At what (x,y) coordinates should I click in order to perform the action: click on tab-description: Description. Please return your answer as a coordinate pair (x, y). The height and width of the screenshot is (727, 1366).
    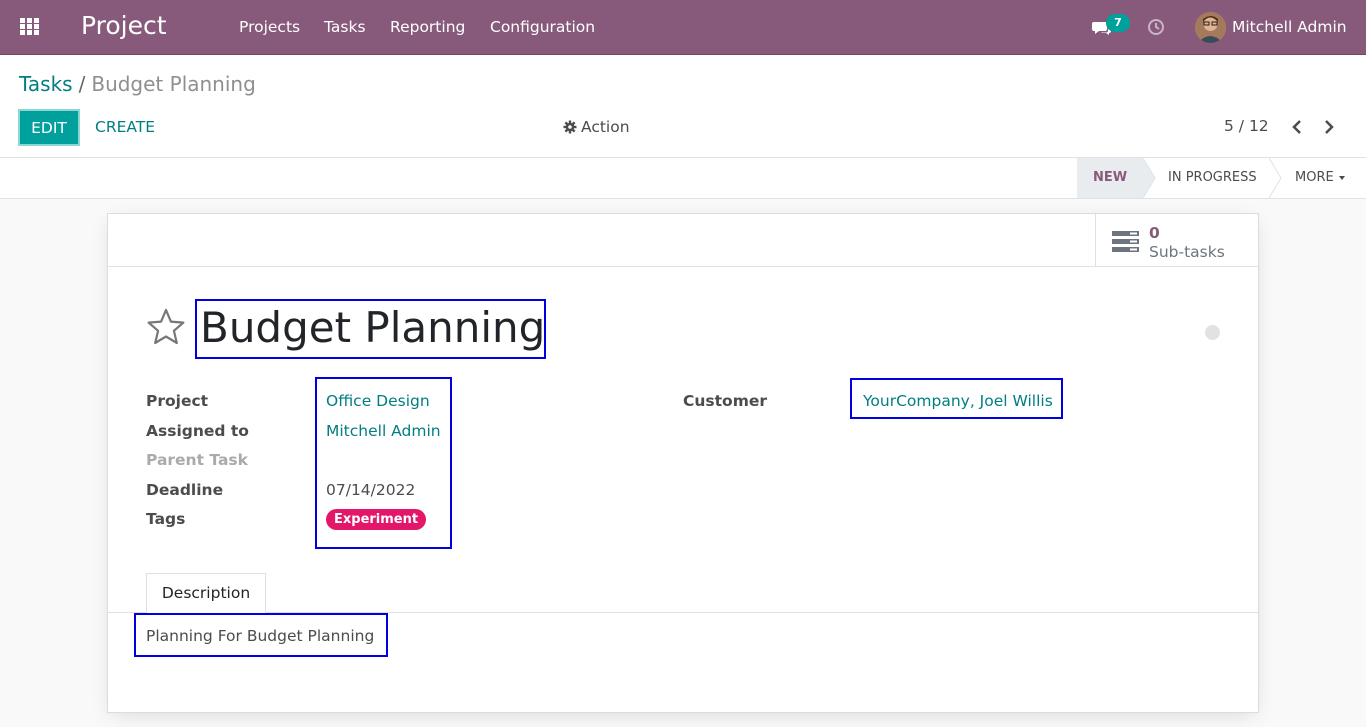
    Looking at the image, I should click on (206, 593).